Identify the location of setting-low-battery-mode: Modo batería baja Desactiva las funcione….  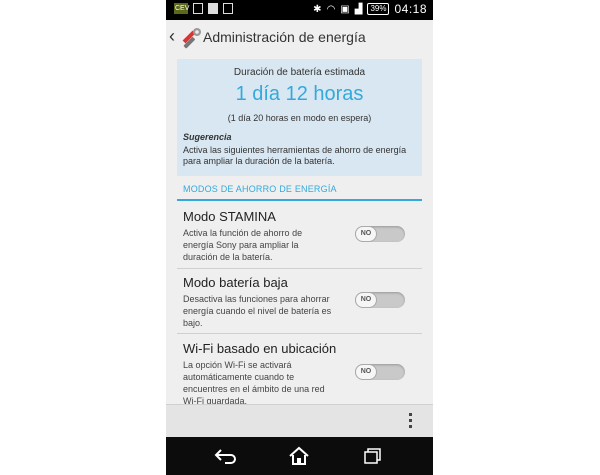
(299, 304).